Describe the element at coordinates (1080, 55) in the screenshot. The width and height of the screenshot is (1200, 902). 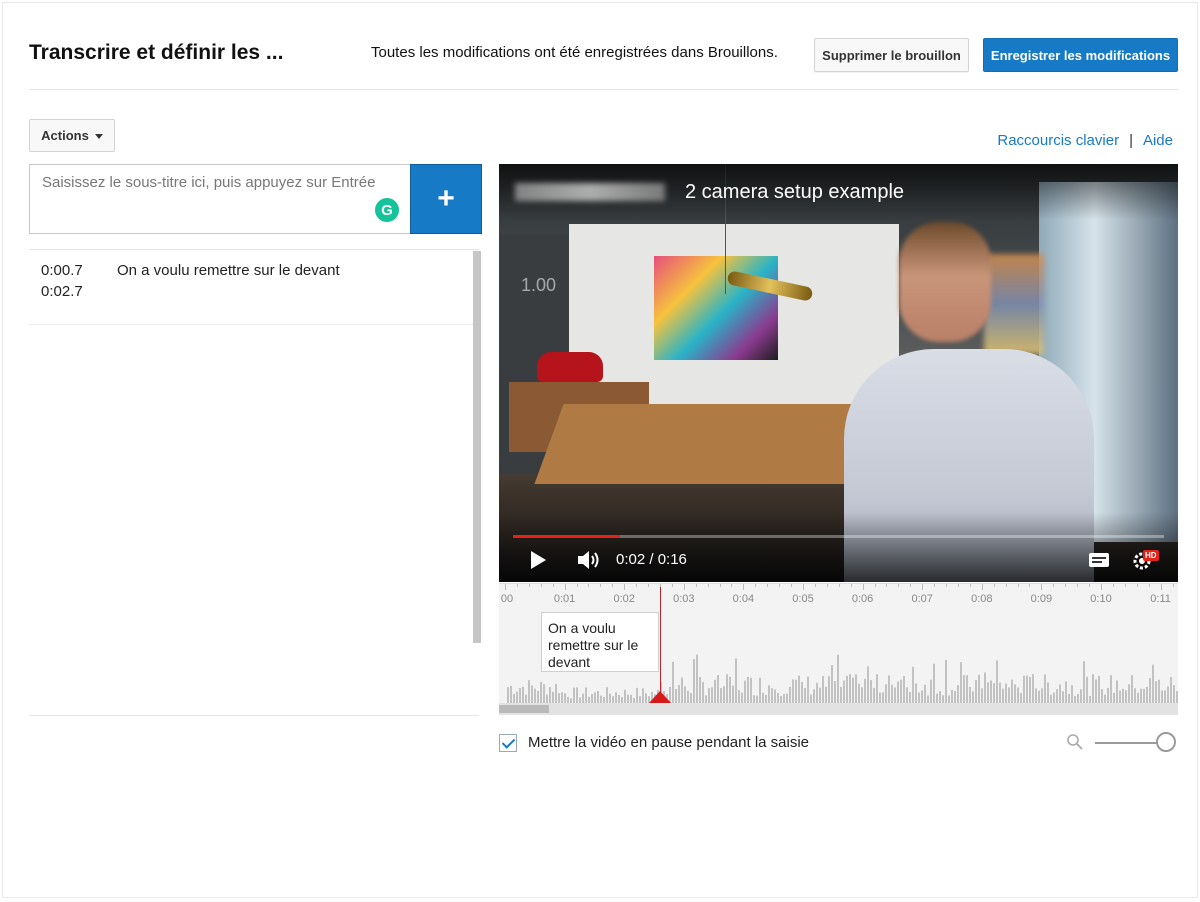
I see `save-changes-button: Enregistrer les modifications` at that location.